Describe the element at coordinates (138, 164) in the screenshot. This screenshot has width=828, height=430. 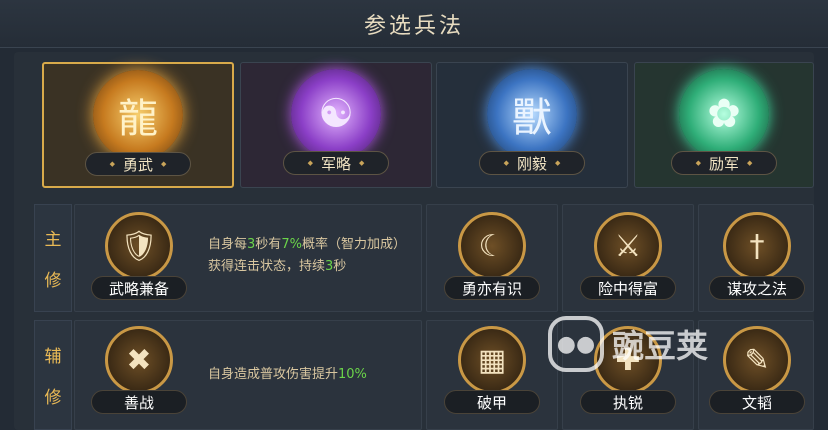
I see `category-label: ◆ 勇武 ◆` at that location.